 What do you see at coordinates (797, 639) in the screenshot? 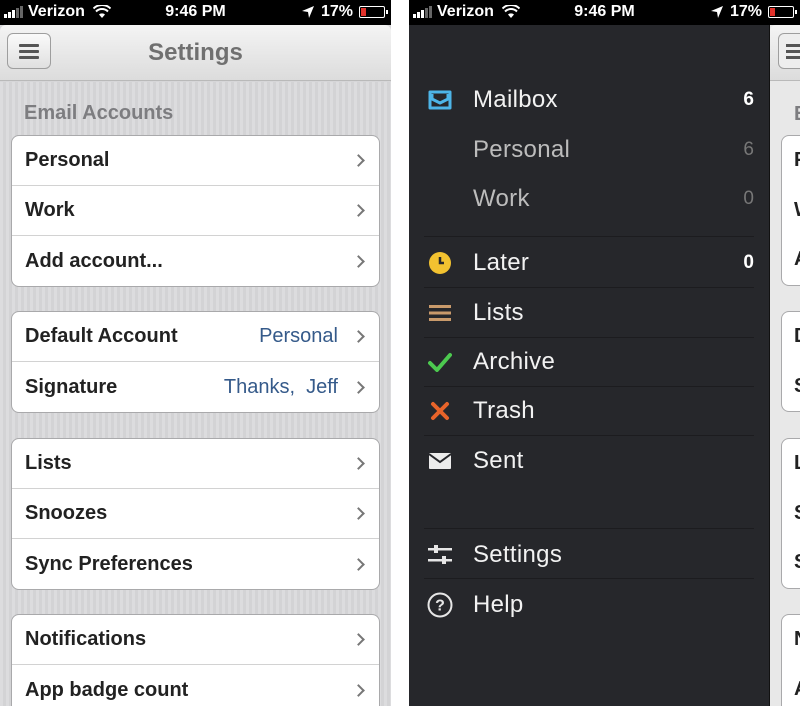
I see `peek-letter: N` at bounding box center [797, 639].